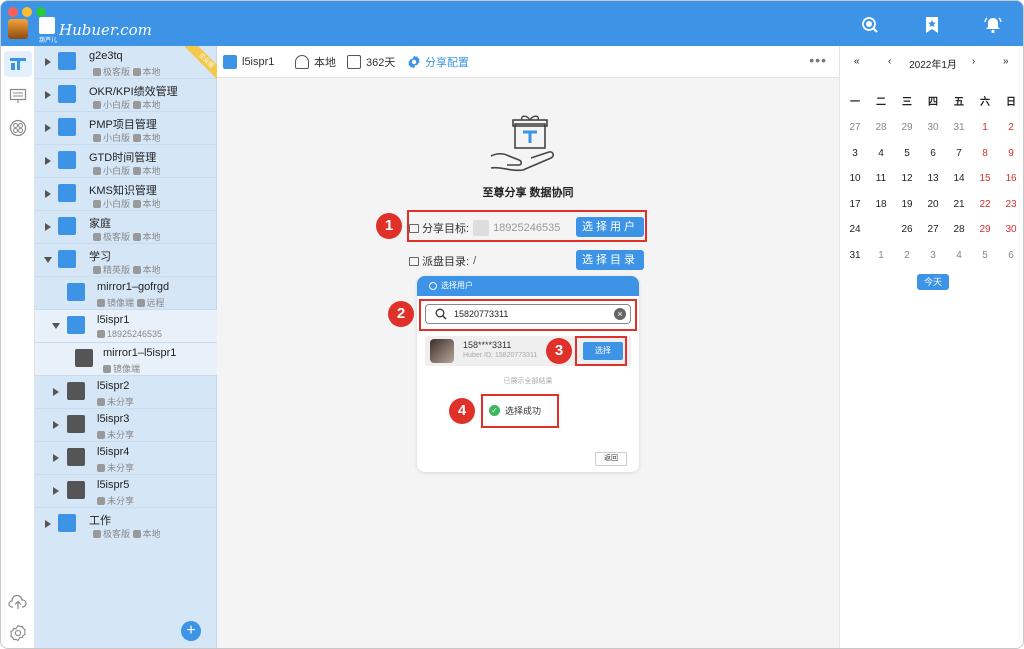 Image resolution: width=1024 pixels, height=649 pixels. What do you see at coordinates (105, 30) in the screenshot?
I see `logo-text: Hubuer.com` at bounding box center [105, 30].